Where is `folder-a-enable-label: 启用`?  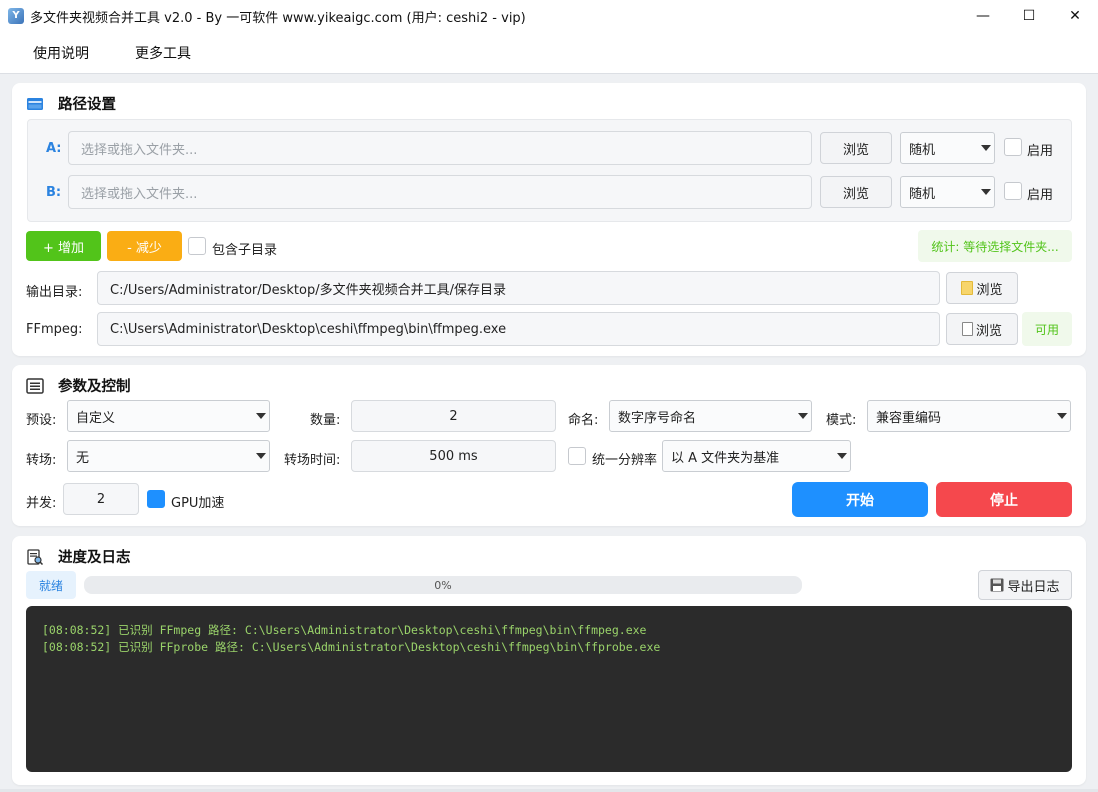 folder-a-enable-label: 启用 is located at coordinates (1040, 151).